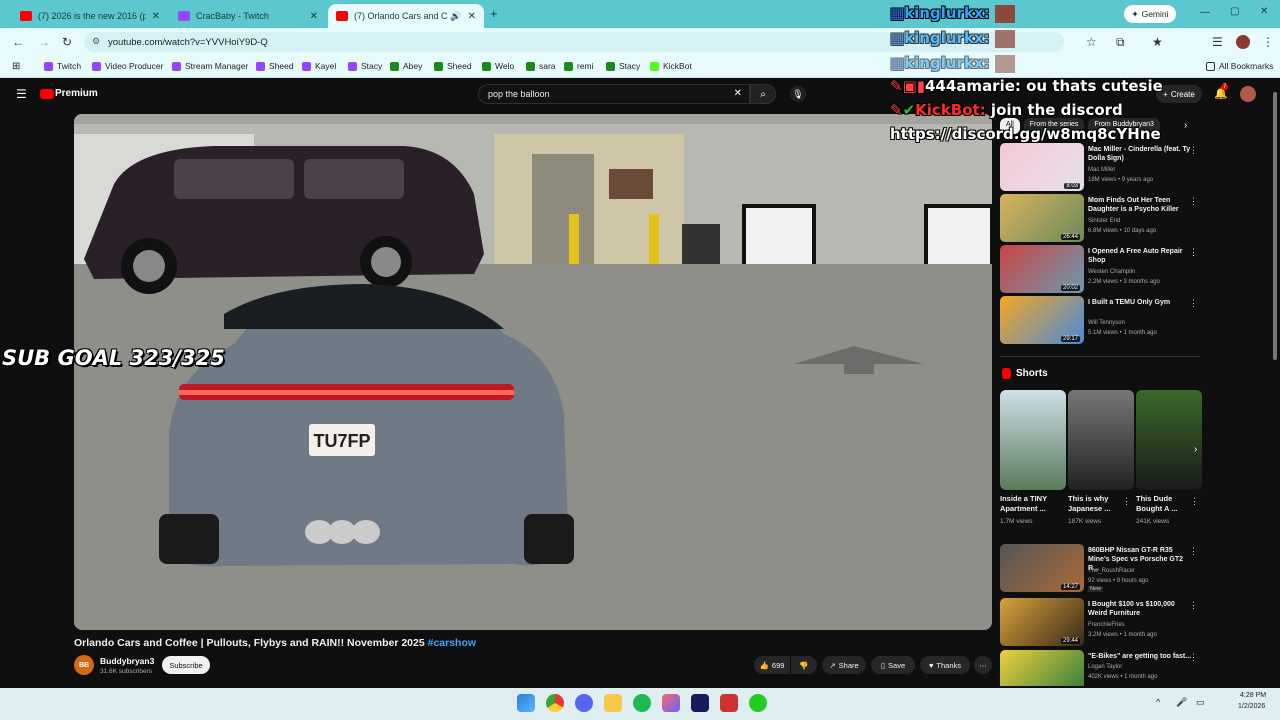 The height and width of the screenshot is (720, 1280). What do you see at coordinates (1158, 702) in the screenshot?
I see `tray-chevron-icon: ^` at bounding box center [1158, 702].